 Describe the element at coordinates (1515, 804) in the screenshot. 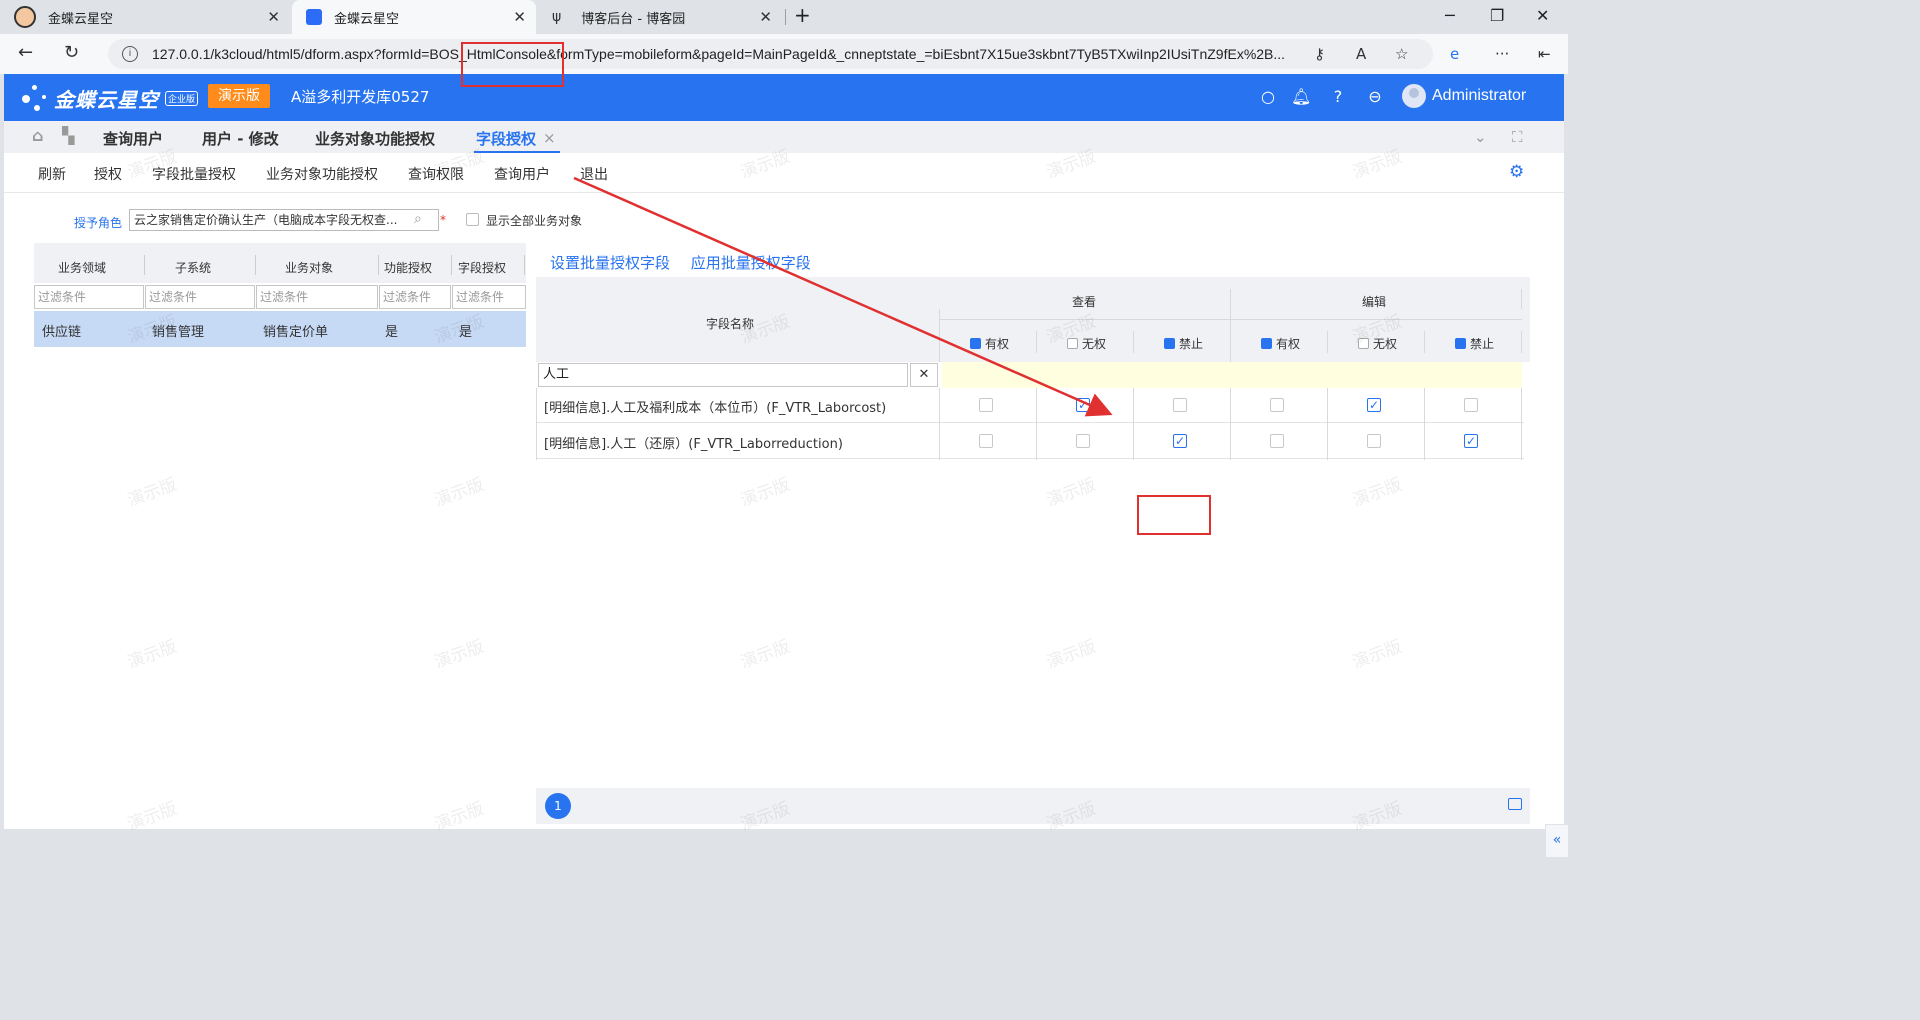

I see `comment-icon` at that location.